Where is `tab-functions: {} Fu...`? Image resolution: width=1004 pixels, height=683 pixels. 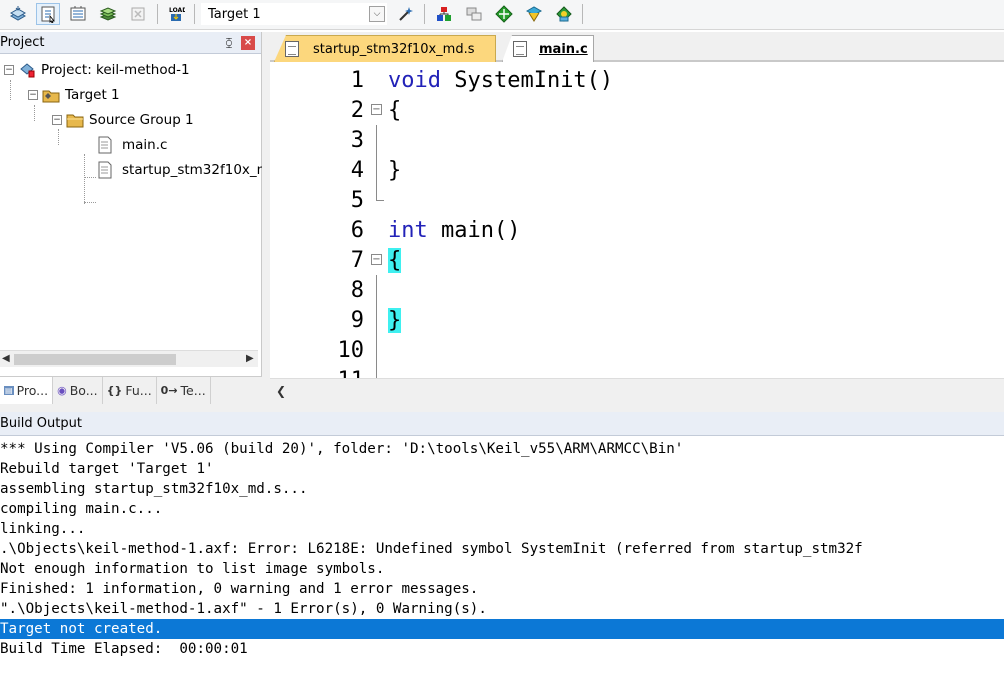
tab-functions: {} Fu... is located at coordinates (130, 390).